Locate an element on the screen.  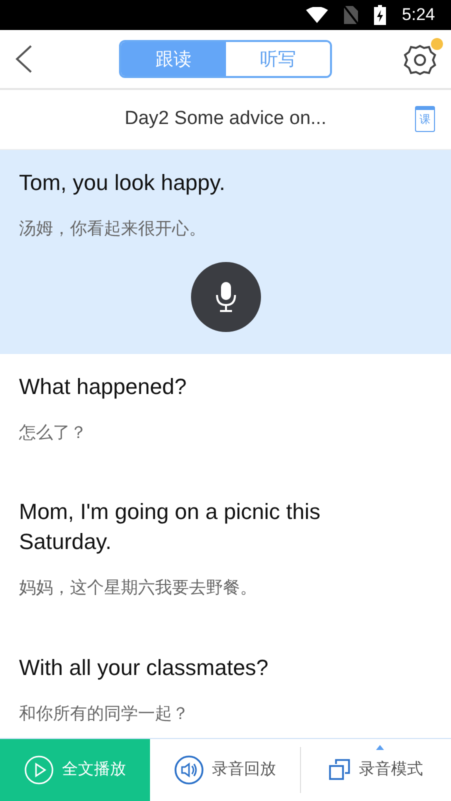
settings-icon is located at coordinates (420, 60).